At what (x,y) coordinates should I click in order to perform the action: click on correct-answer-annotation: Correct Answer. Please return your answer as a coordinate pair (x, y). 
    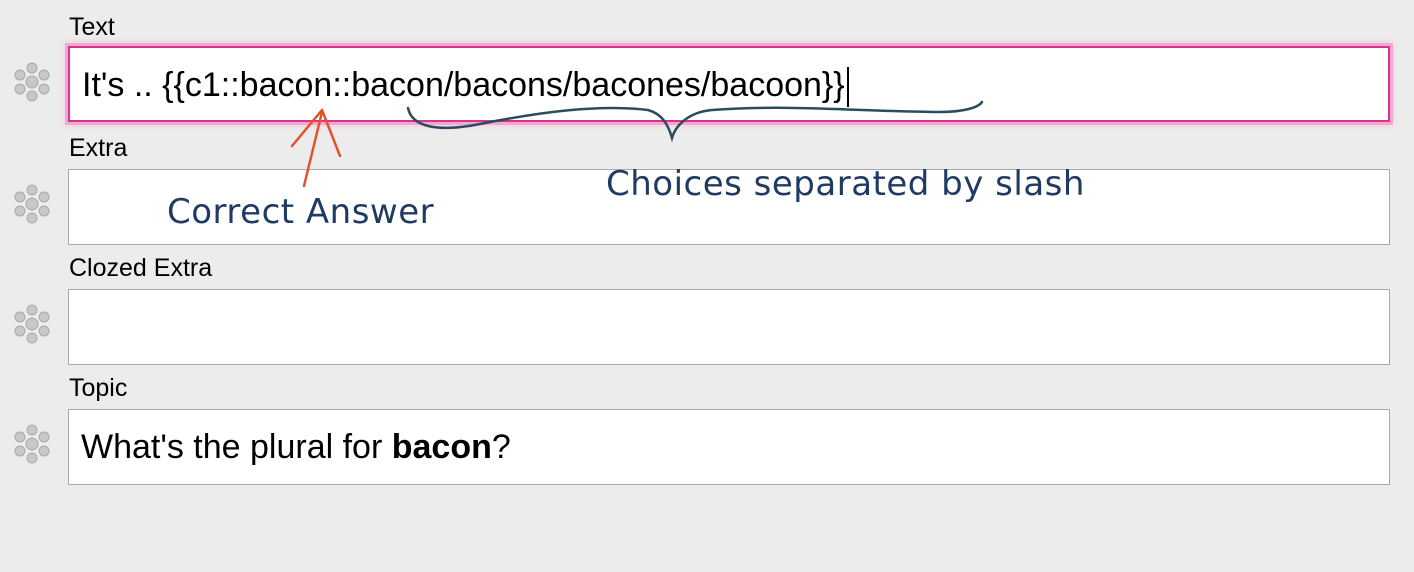
    Looking at the image, I should click on (301, 212).